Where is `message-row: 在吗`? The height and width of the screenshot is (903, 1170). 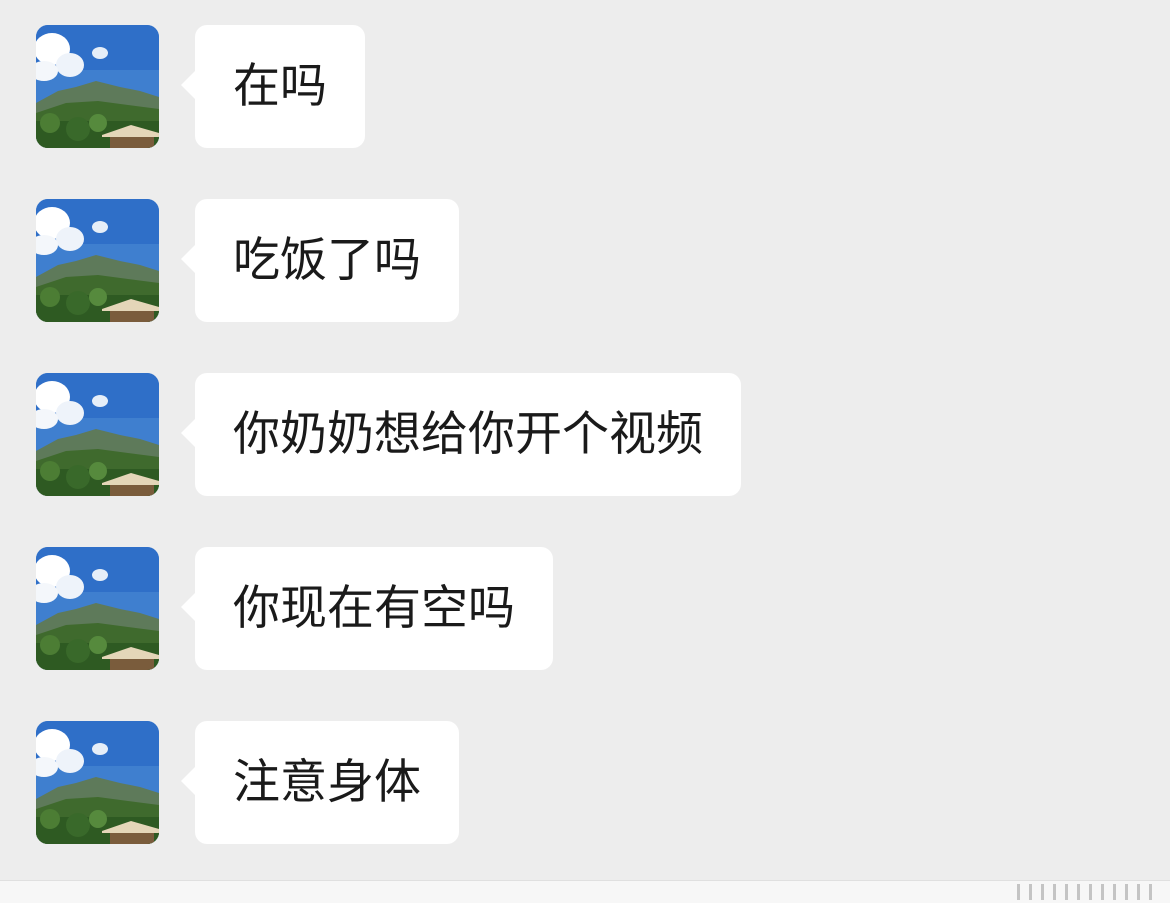 message-row: 在吗 is located at coordinates (585, 87).